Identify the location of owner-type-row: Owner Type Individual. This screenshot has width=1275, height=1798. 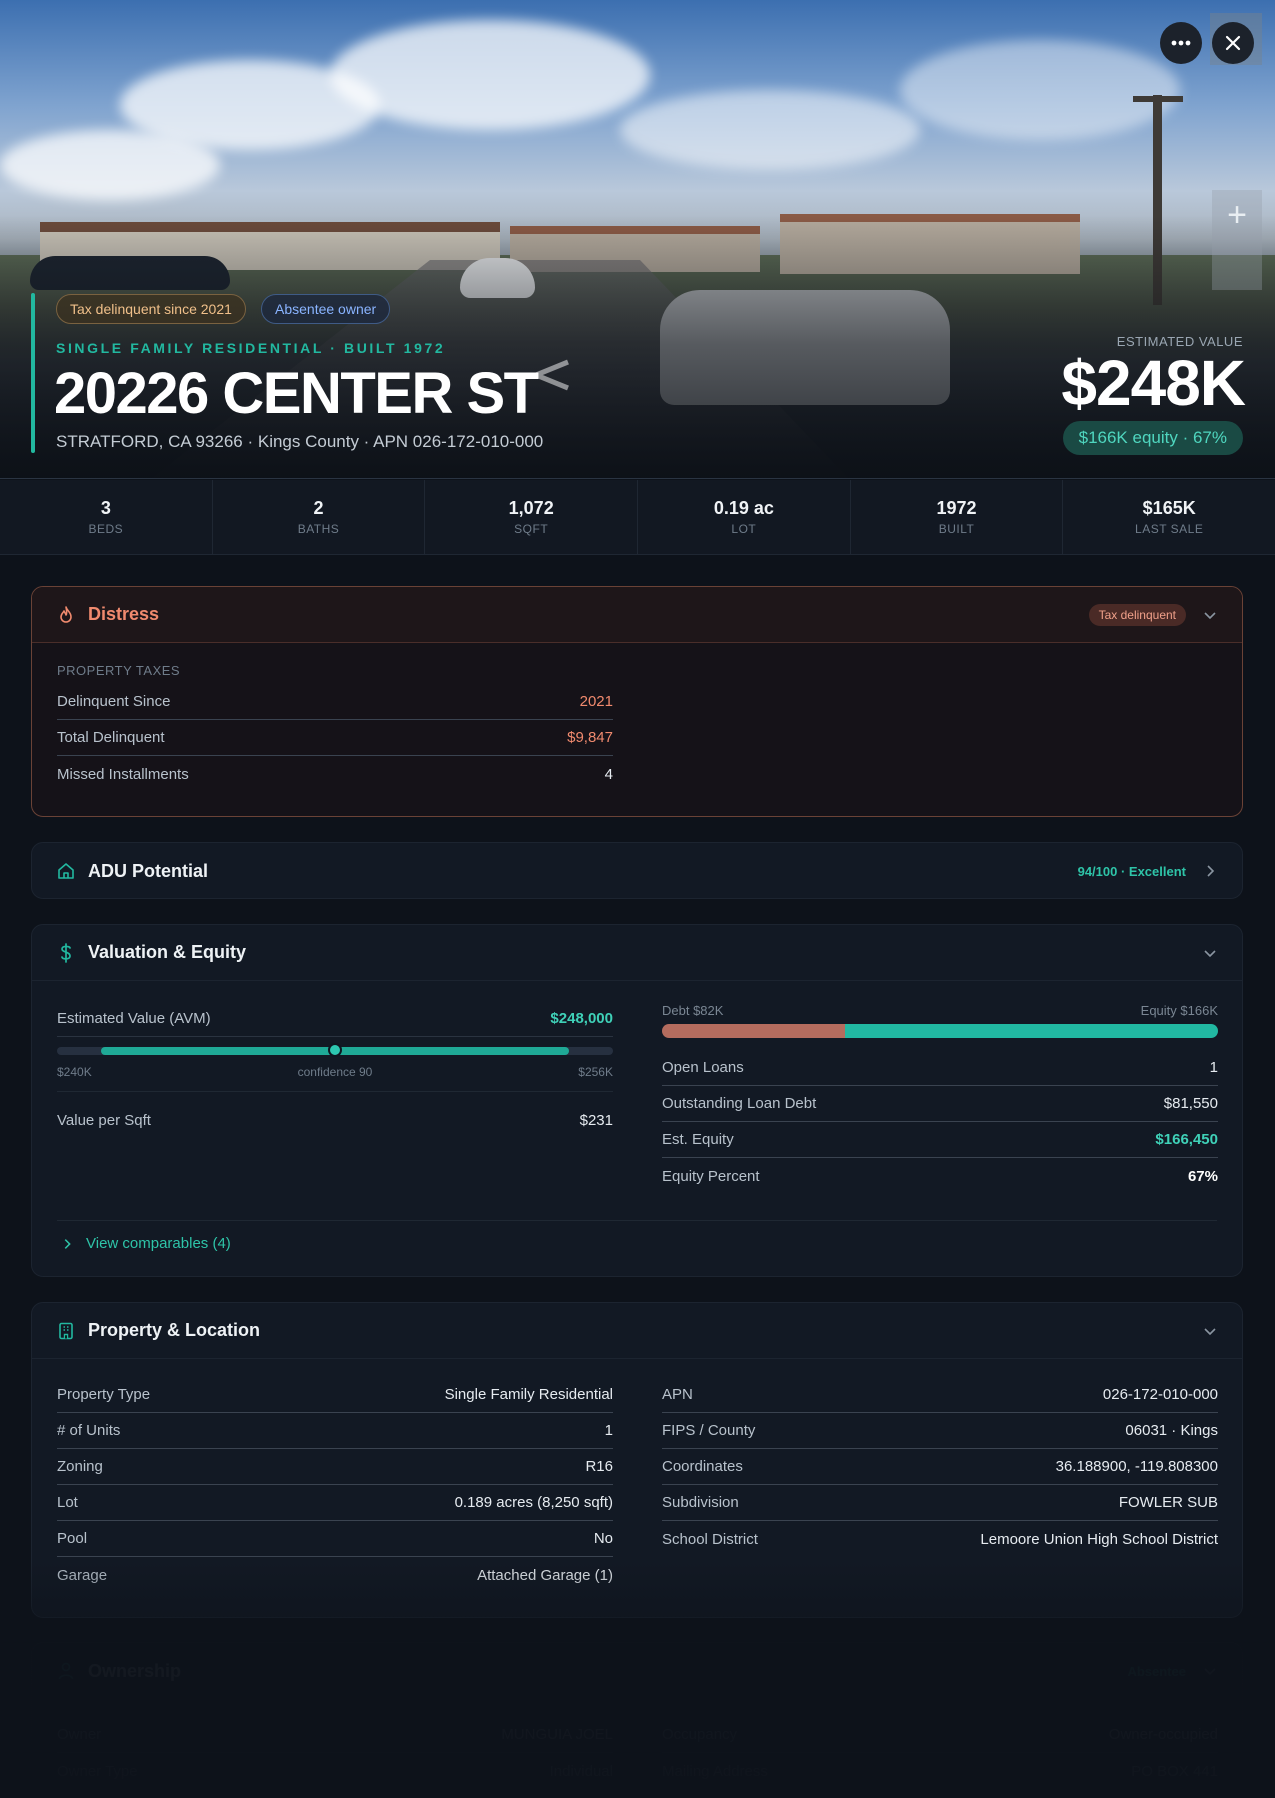
(335, 1771).